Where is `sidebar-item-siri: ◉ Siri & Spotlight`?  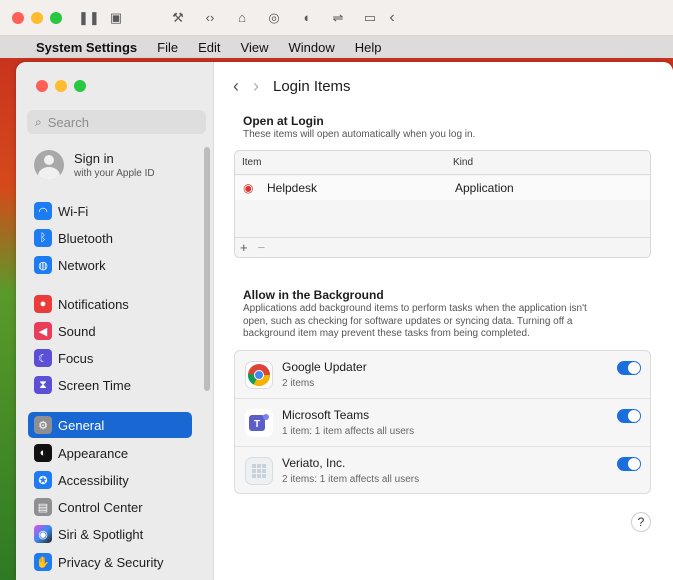 sidebar-item-siri: ◉ Siri & Spotlight is located at coordinates (110, 534).